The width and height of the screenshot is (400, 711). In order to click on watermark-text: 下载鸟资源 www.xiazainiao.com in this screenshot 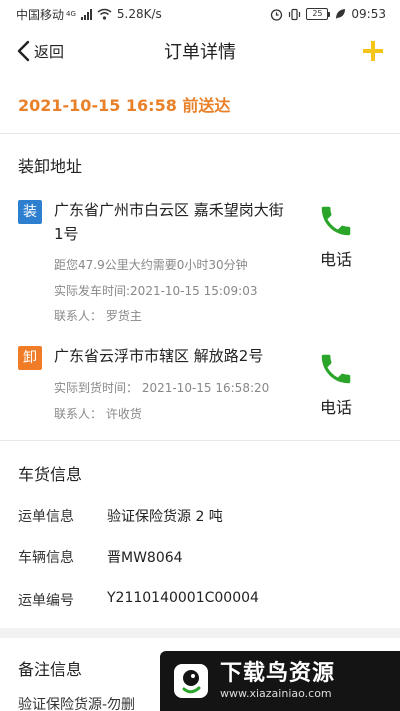, I will do `click(277, 681)`.